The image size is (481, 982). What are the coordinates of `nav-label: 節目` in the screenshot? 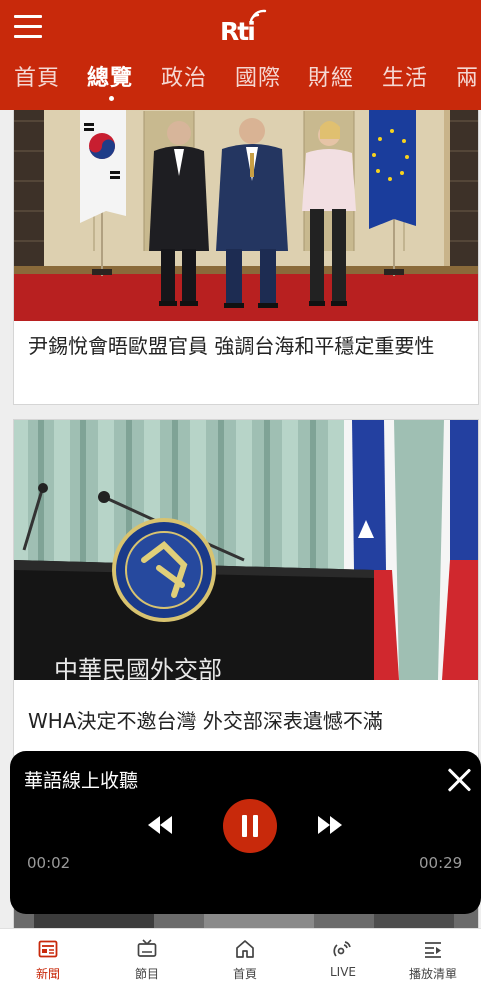 It's located at (146, 974).